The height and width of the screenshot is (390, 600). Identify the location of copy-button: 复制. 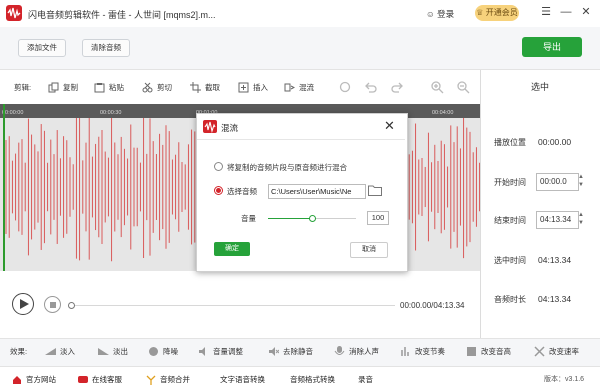
(63, 87).